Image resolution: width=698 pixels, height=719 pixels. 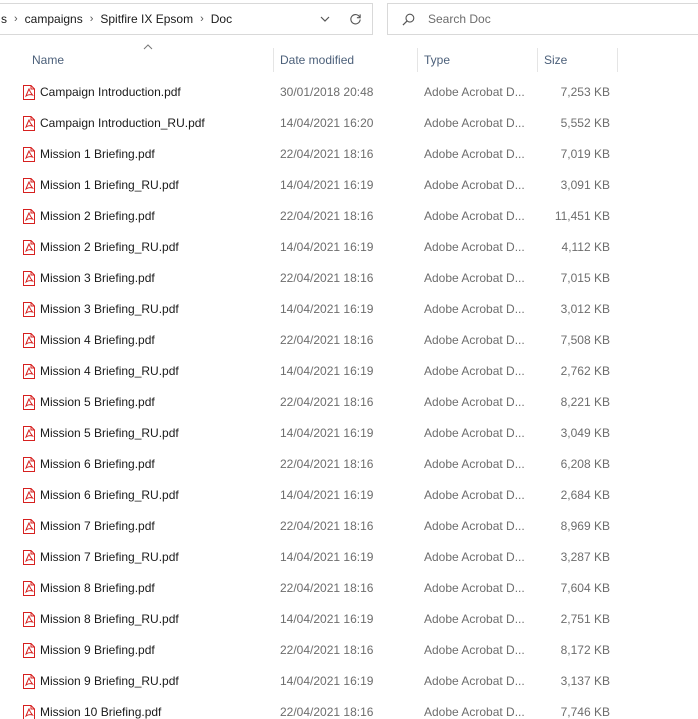 What do you see at coordinates (585, 247) in the screenshot?
I see `file-size: 4,112 KB` at bounding box center [585, 247].